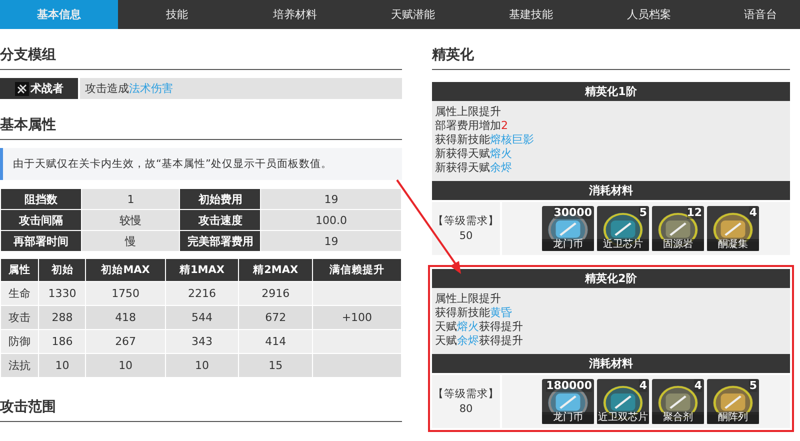  Describe the element at coordinates (202, 293) in the screenshot. I see `table-cell: 2216` at that location.